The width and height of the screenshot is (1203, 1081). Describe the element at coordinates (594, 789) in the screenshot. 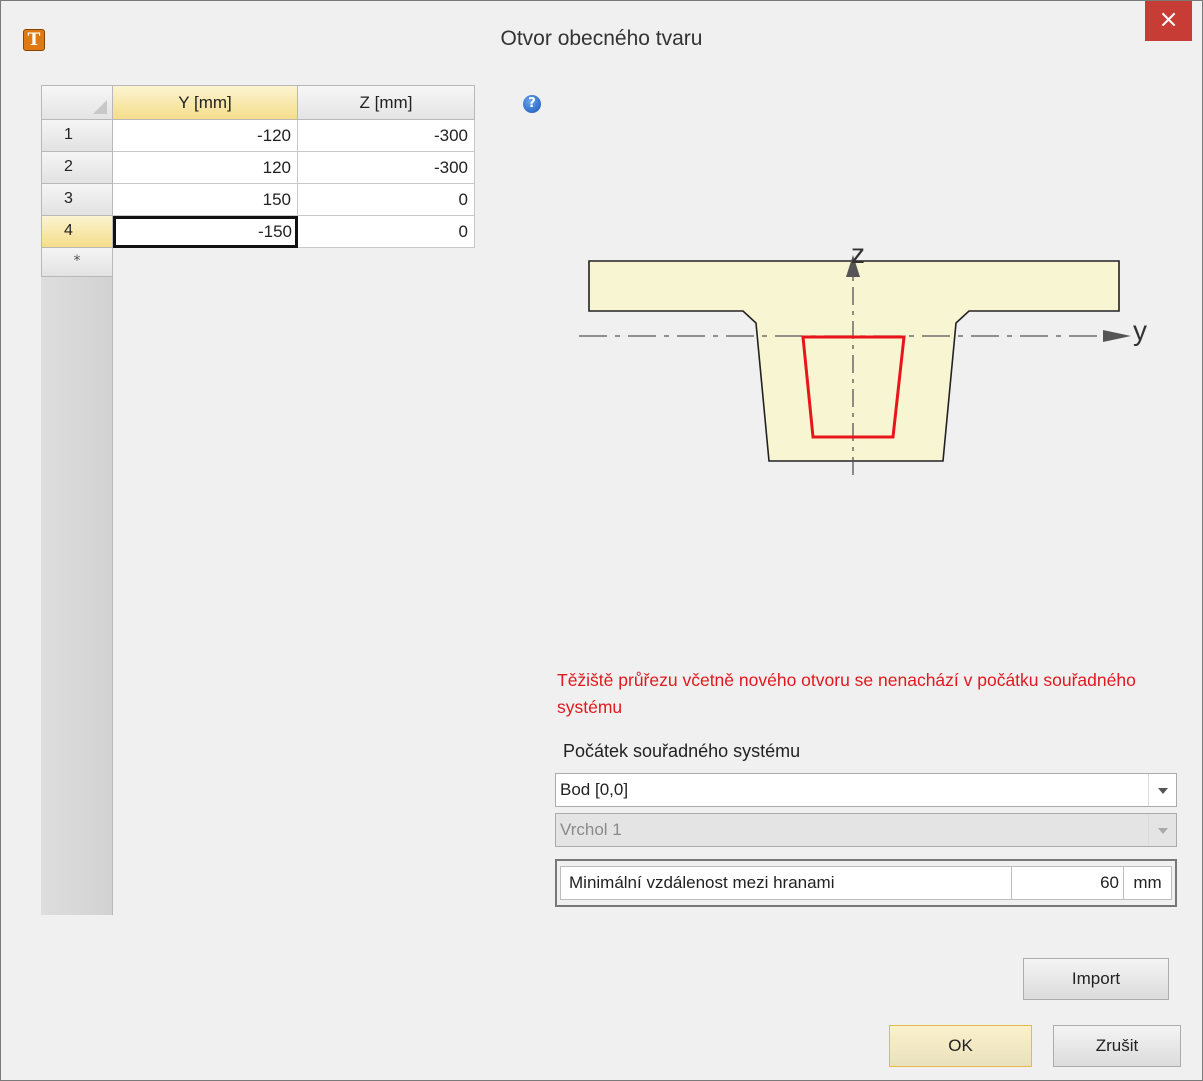

I see `origin-point-value: Bod [0,0]` at that location.